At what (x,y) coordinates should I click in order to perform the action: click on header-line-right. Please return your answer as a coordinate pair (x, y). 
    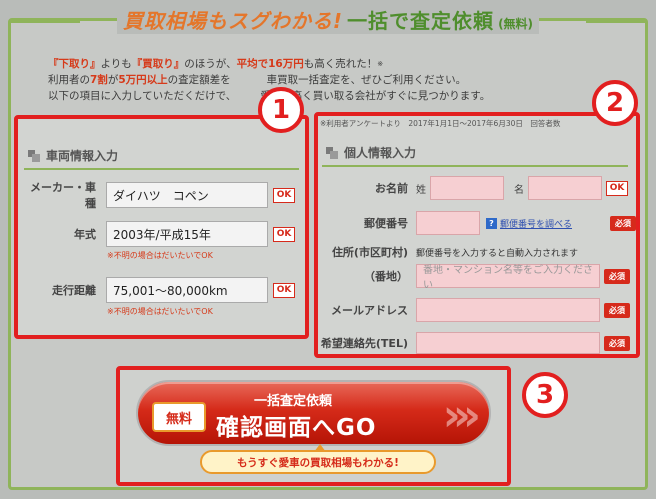
    Looking at the image, I should click on (616, 21).